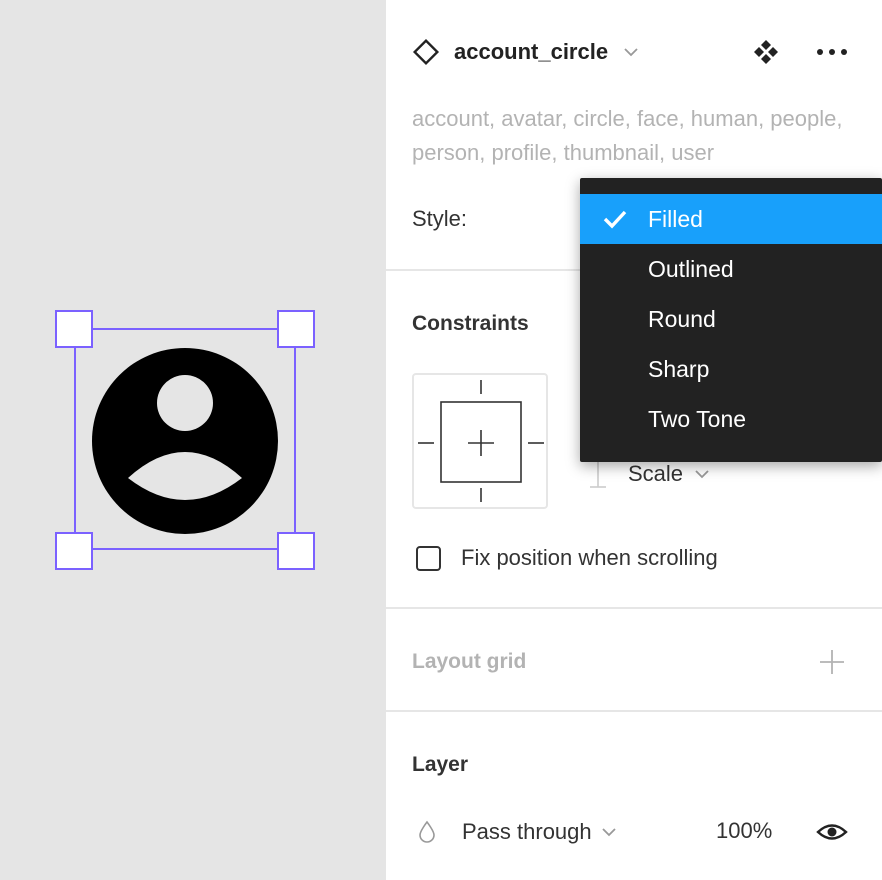 This screenshot has height=880, width=882. Describe the element at coordinates (469, 661) in the screenshot. I see `layout-grid-title: Layout grid` at that location.